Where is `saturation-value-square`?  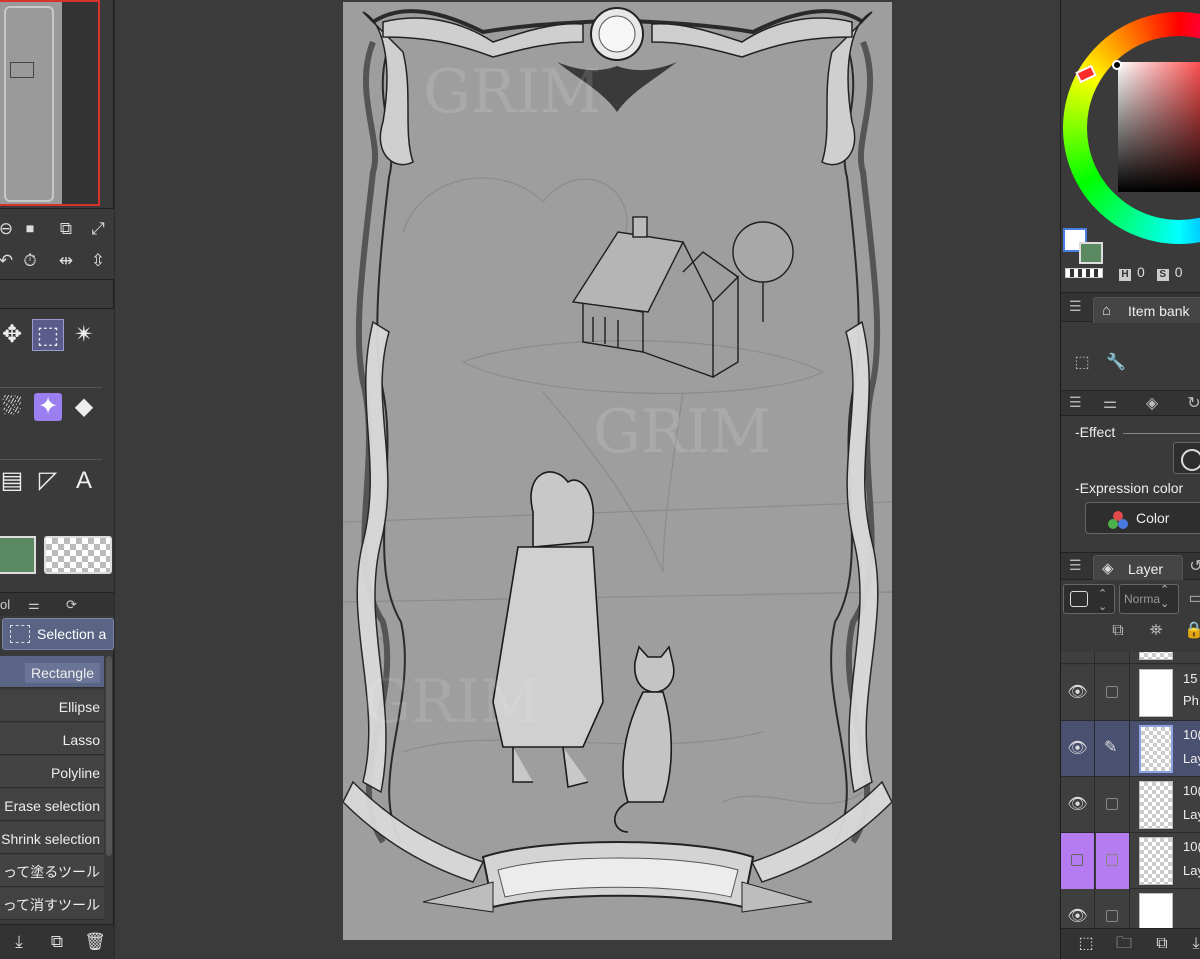 saturation-value-square is located at coordinates (1159, 127).